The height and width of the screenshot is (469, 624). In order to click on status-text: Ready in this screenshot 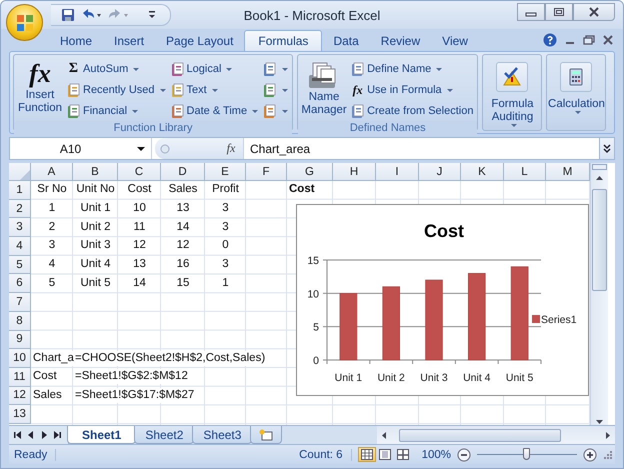, I will do `click(32, 454)`.